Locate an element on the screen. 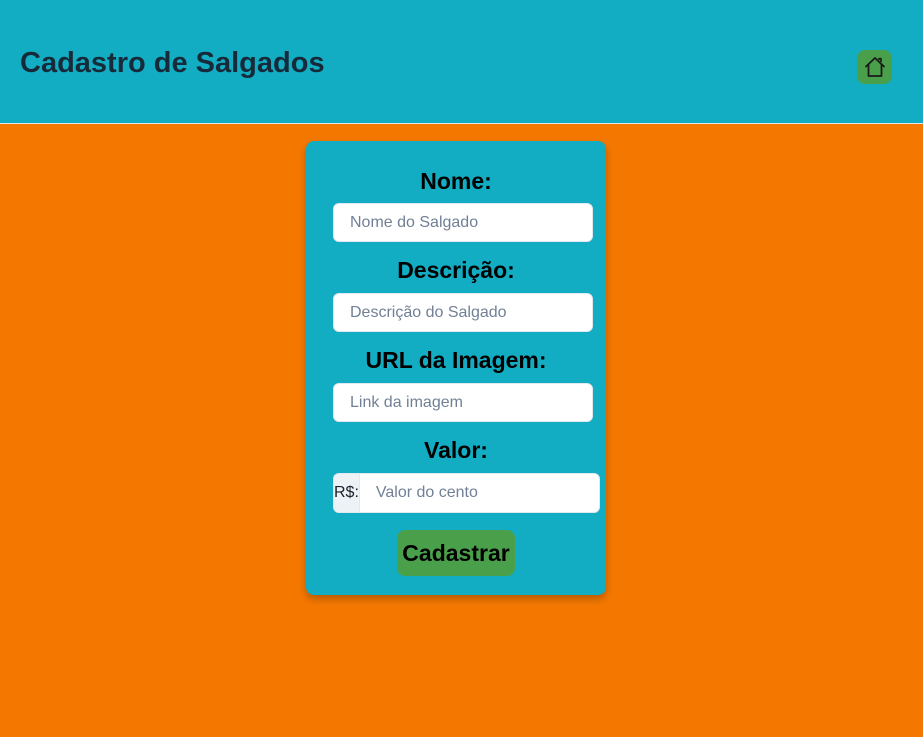  nome-input is located at coordinates (463, 222).